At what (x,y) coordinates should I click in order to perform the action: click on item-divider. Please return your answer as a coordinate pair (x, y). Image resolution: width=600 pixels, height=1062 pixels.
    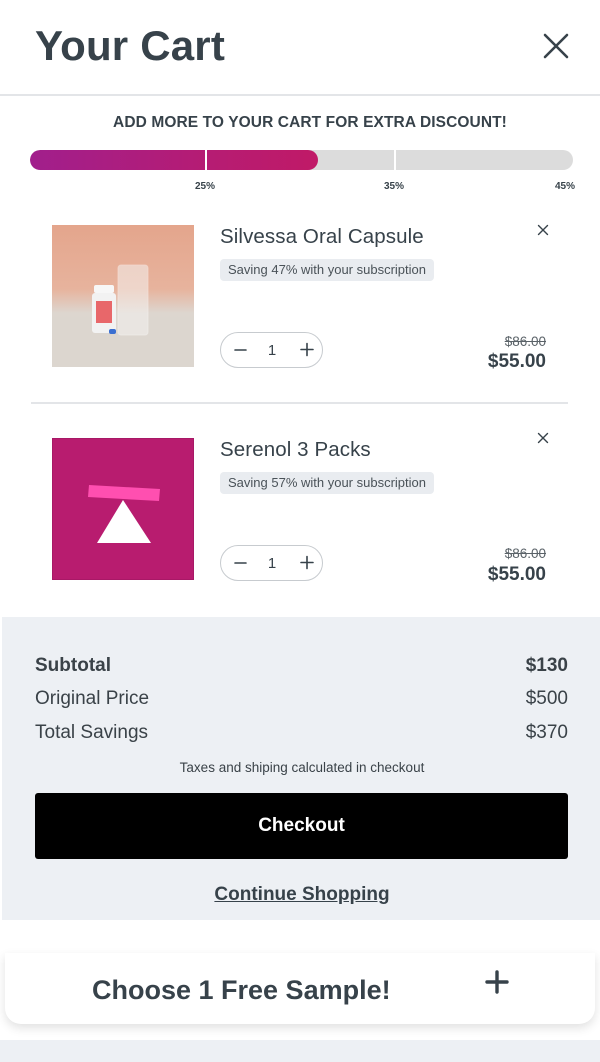
    Looking at the image, I should click on (299, 403).